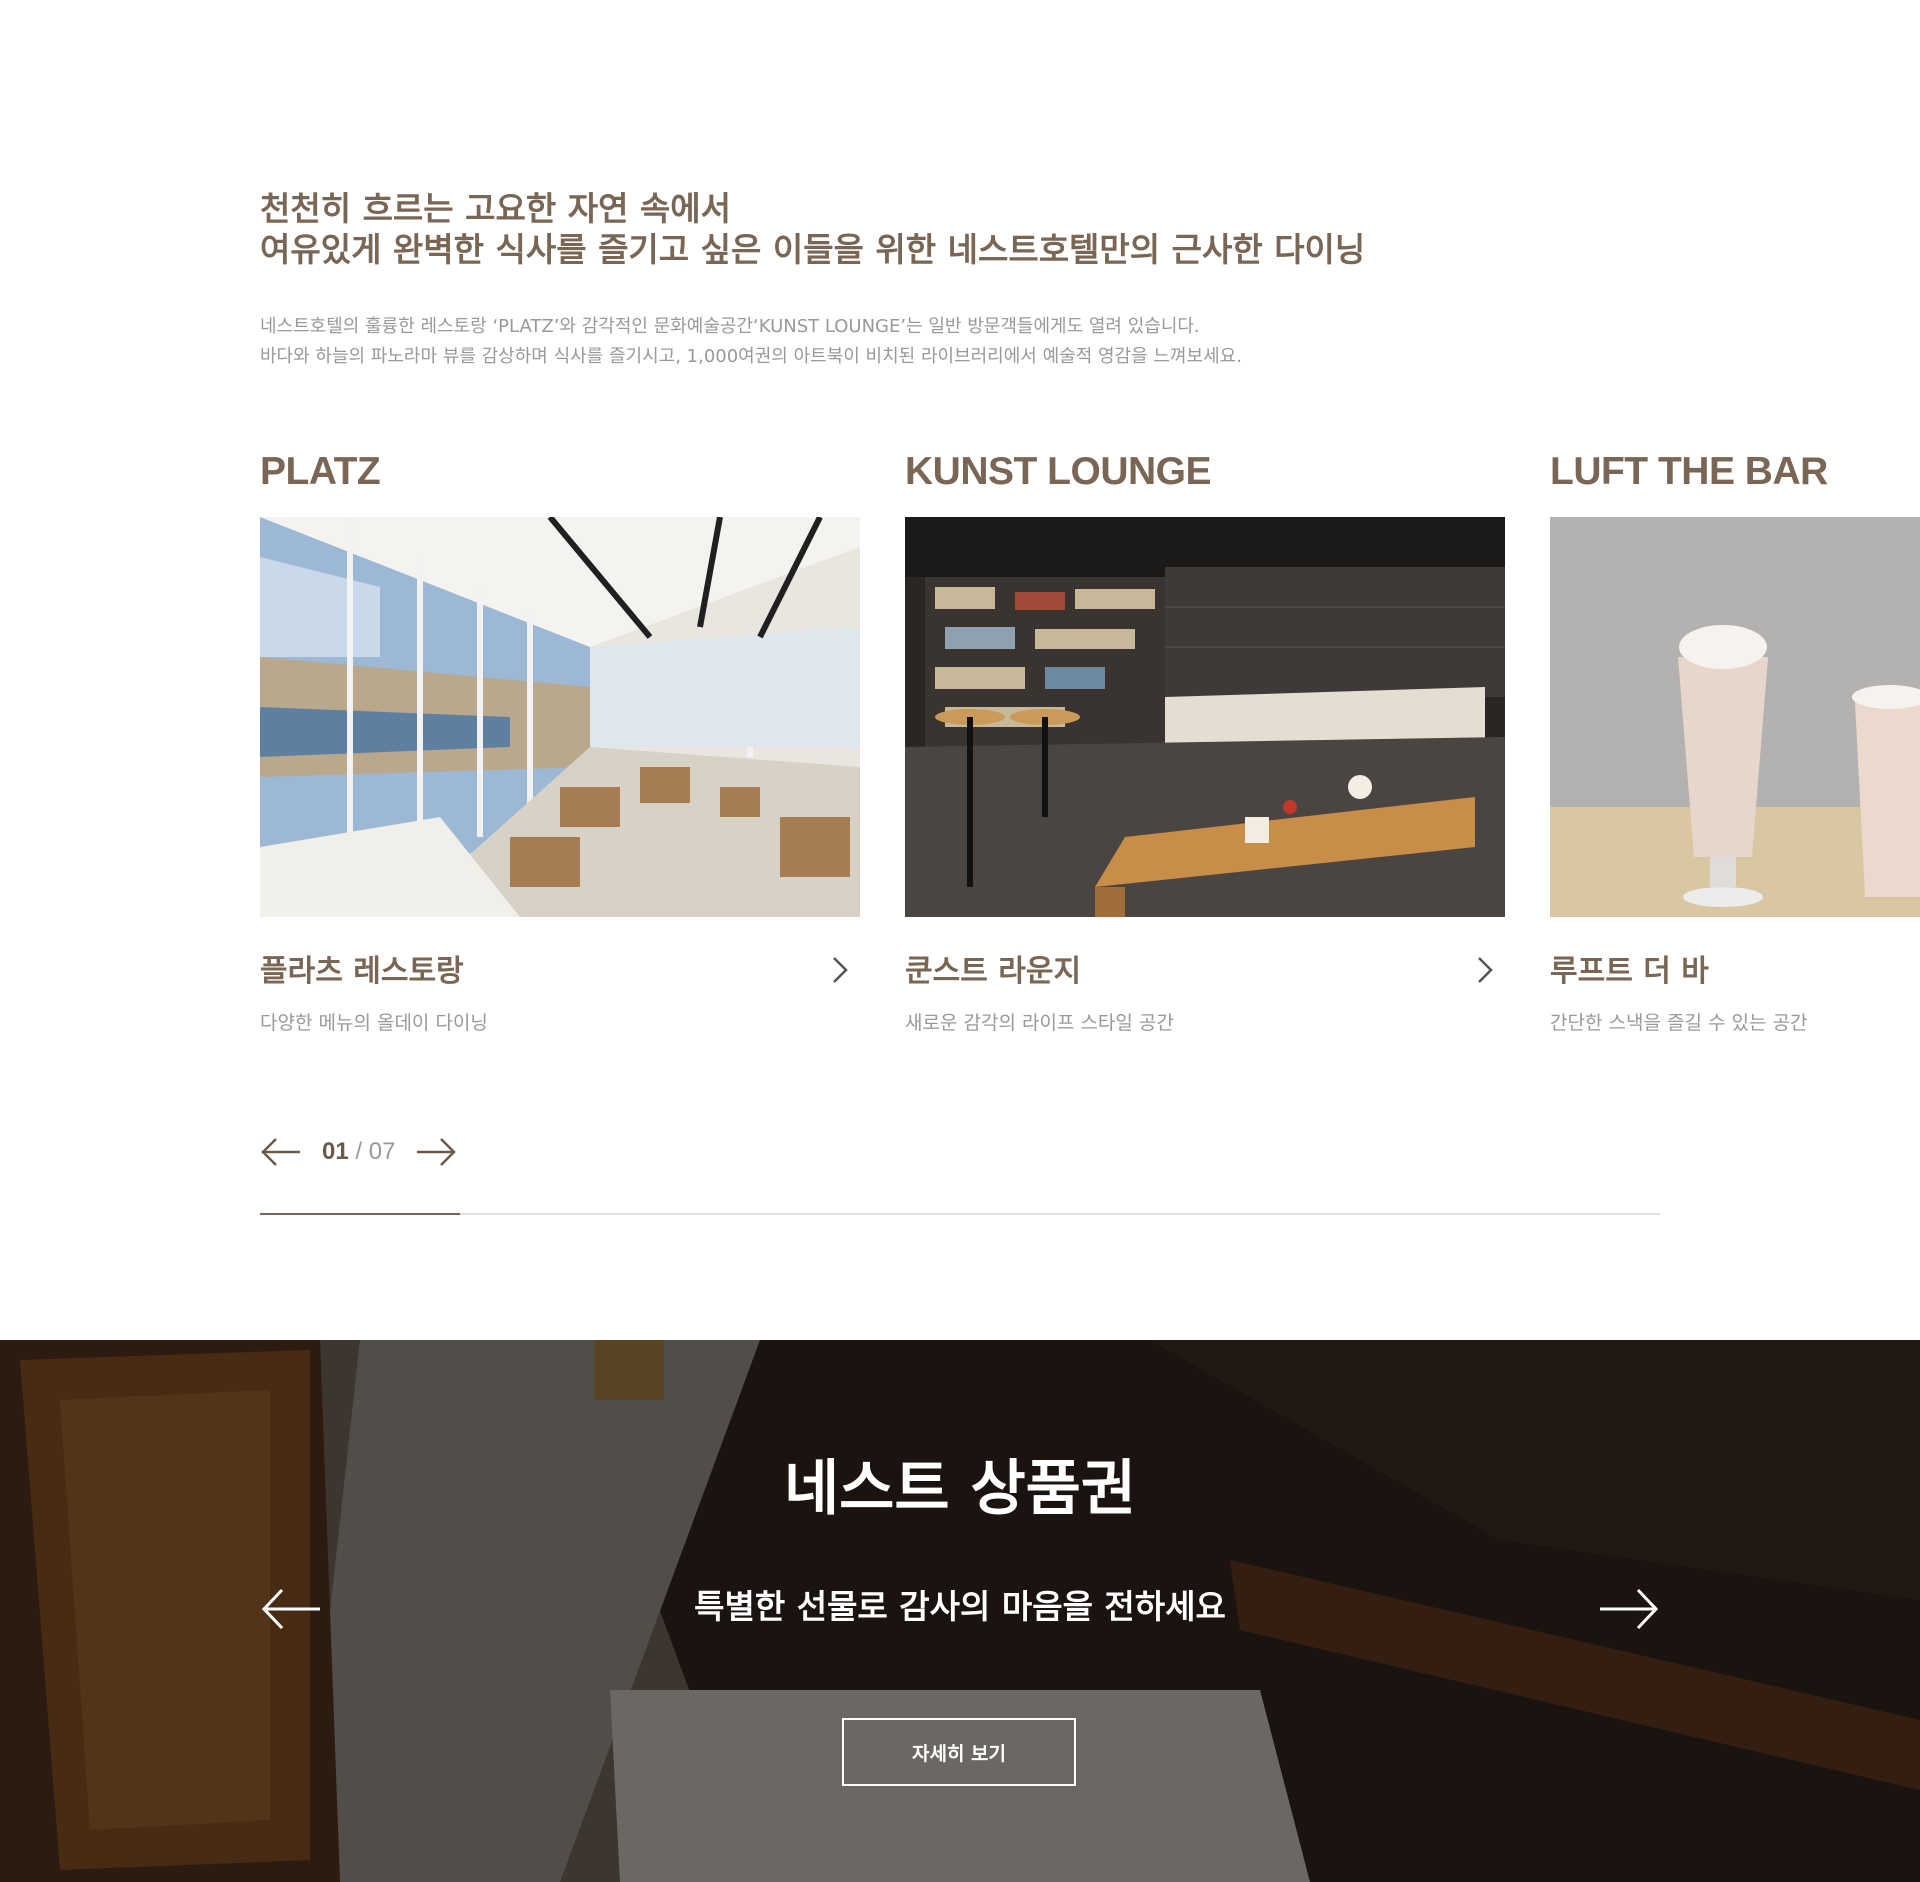 This screenshot has width=1920, height=1882. Describe the element at coordinates (1058, 471) in the screenshot. I see `card-title: KUNST LOUNGE` at that location.